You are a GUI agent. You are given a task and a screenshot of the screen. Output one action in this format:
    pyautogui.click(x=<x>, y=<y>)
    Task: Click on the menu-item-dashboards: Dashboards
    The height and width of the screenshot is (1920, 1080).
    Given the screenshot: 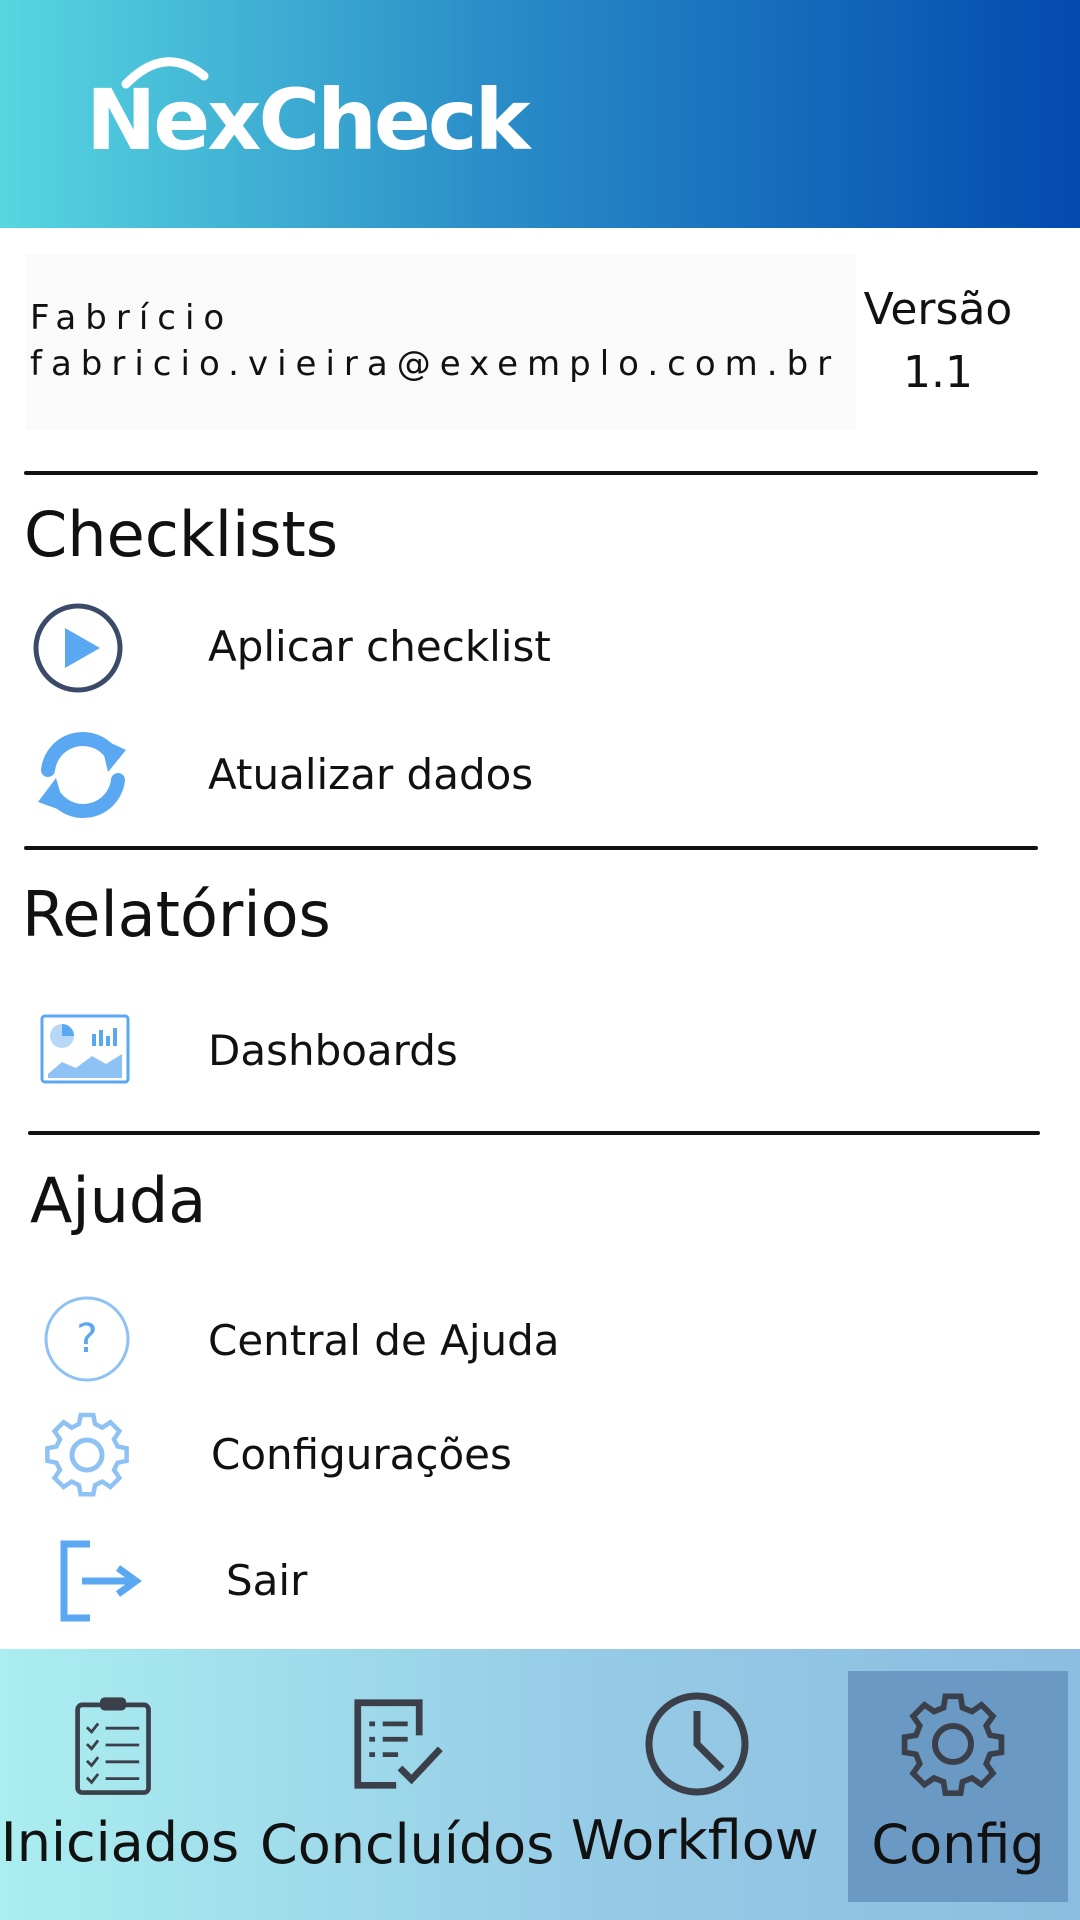 What is the action you would take?
    pyautogui.click(x=540, y=1051)
    